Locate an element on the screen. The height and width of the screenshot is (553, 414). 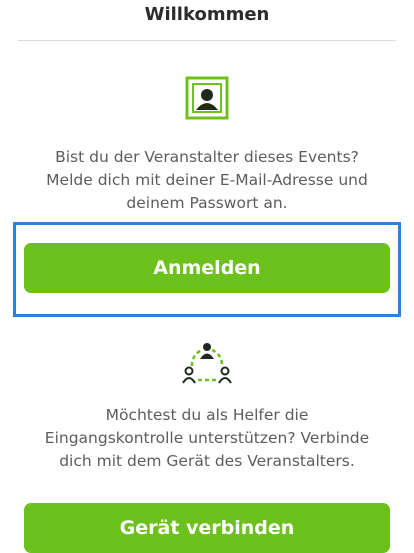
organizer-icon-wrap is located at coordinates (207, 98).